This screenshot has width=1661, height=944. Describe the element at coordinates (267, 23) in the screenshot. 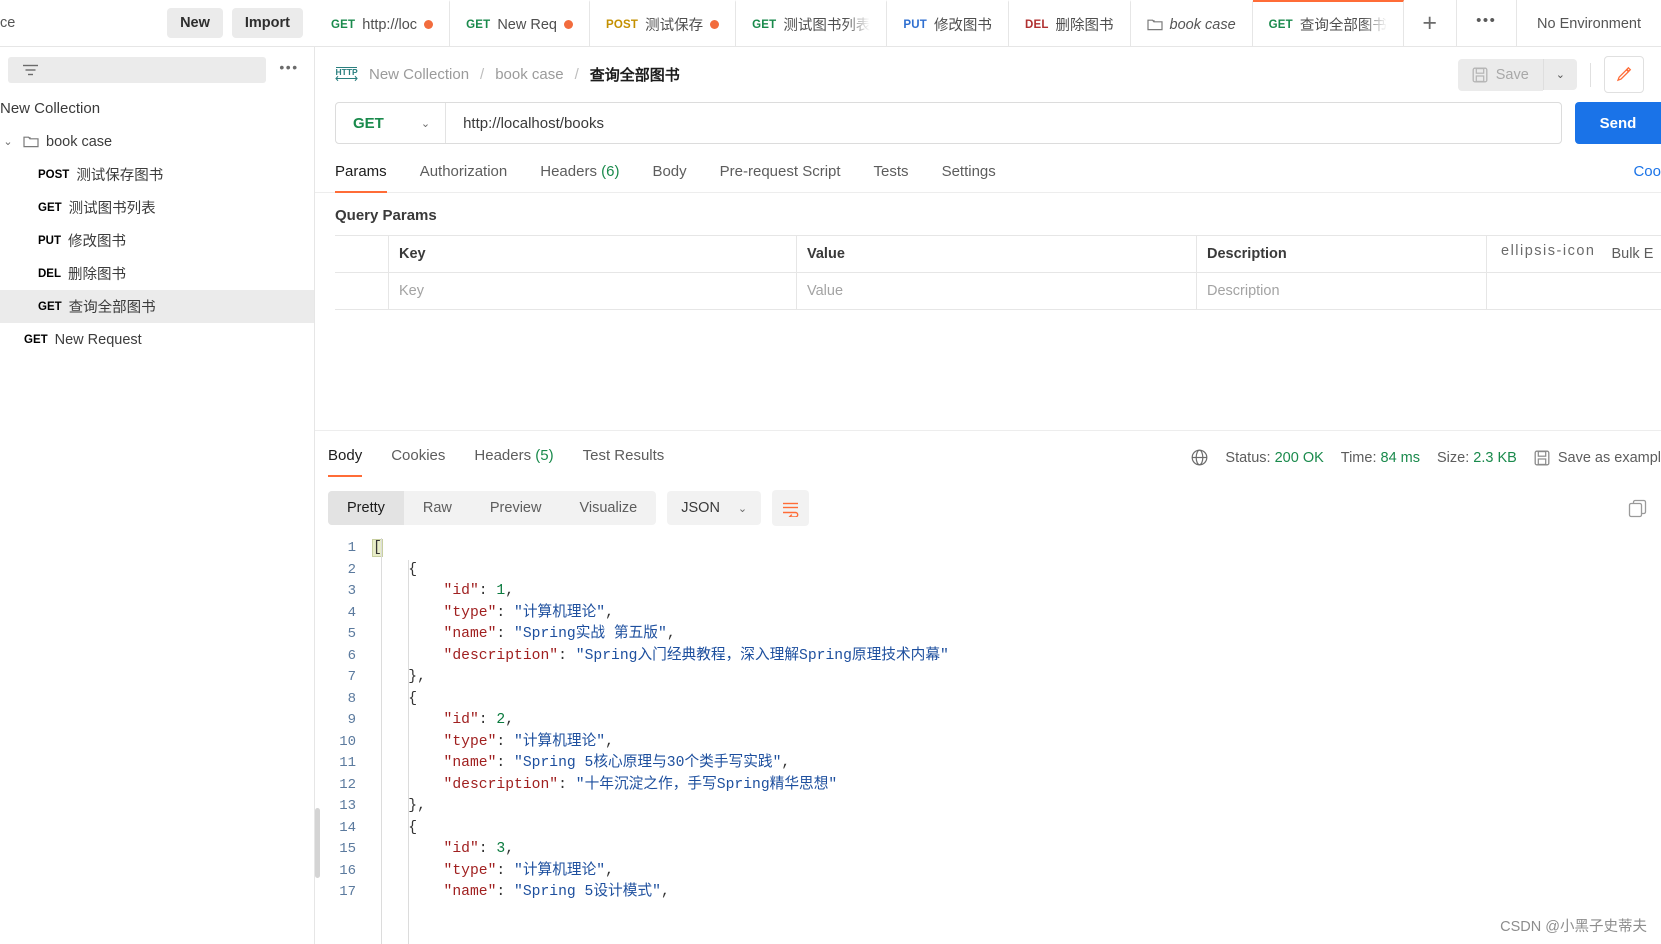

I see `import-button: Import` at that location.